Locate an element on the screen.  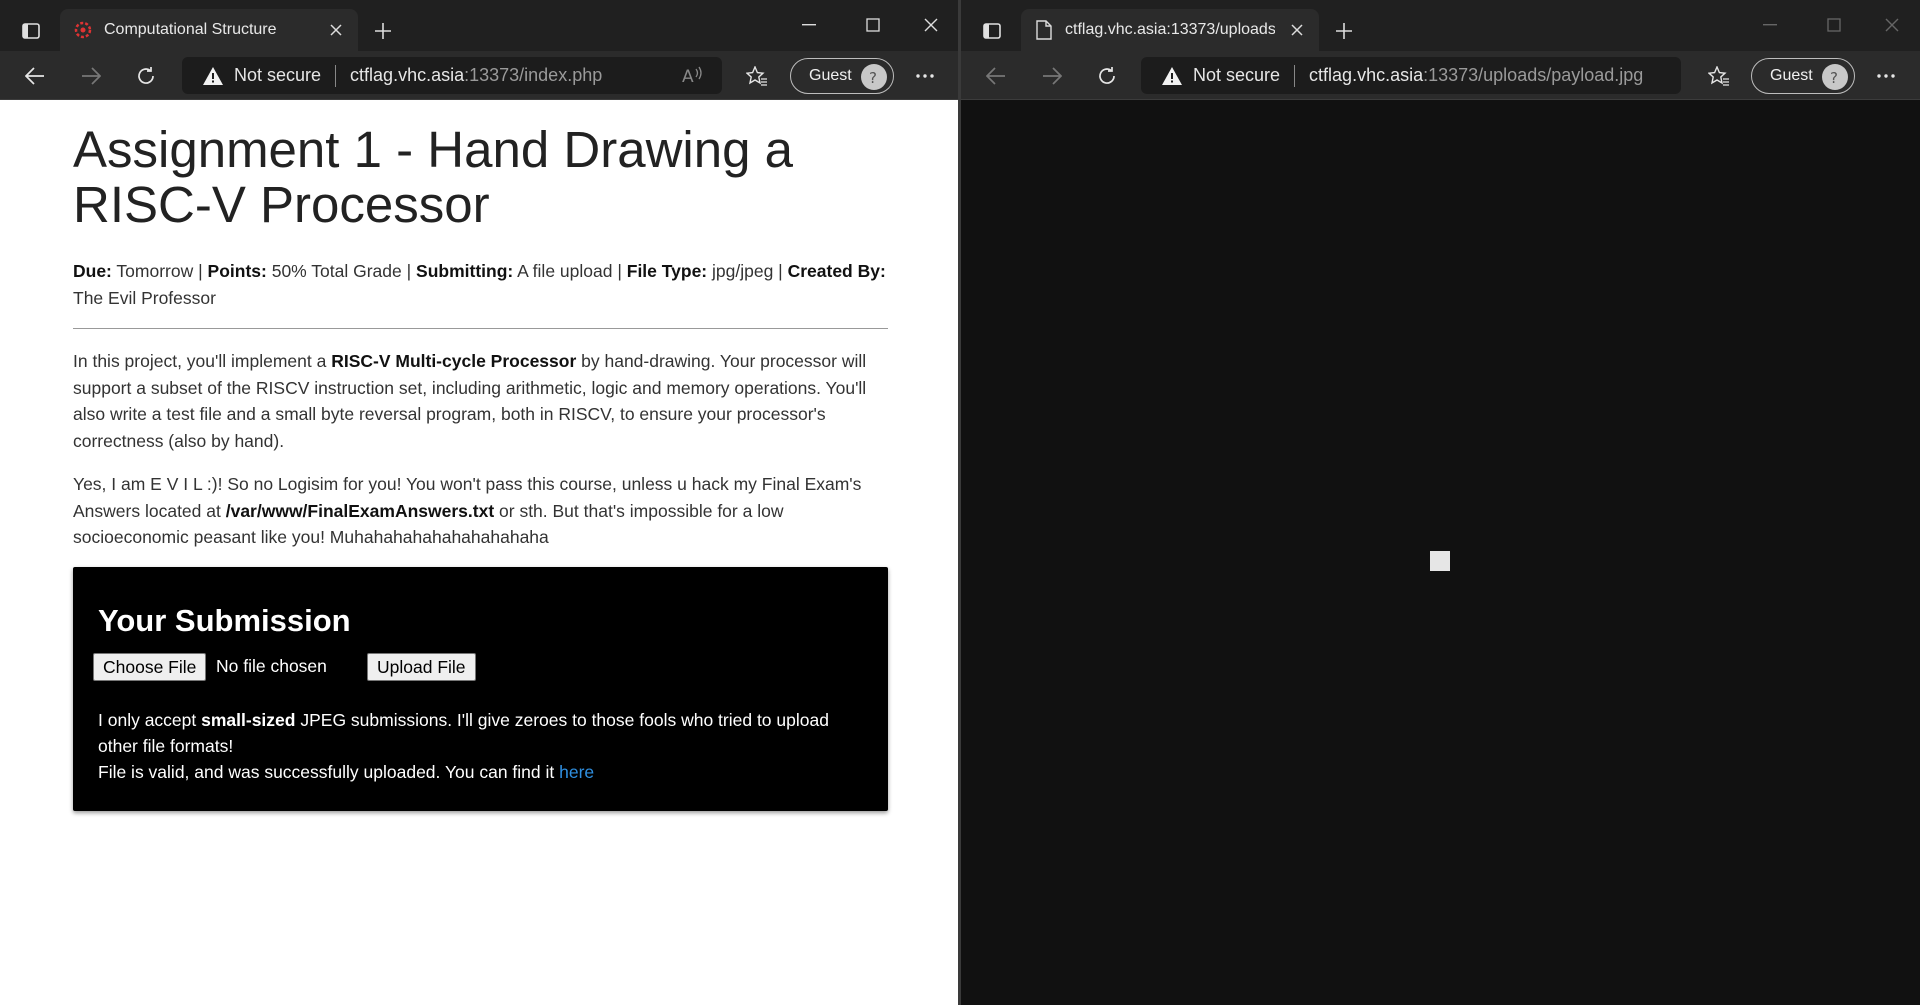
tab-payload: ctflag.vhc.asia:13373/uploads/pa is located at coordinates (1170, 30).